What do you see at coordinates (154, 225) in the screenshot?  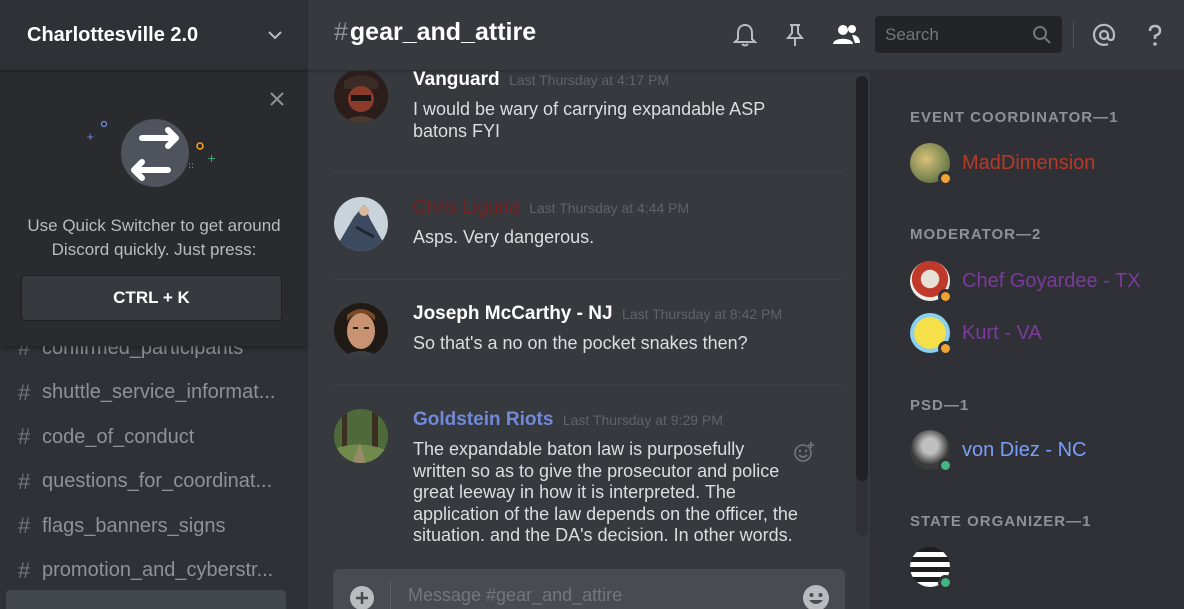 I see `quick-switcher-text-line: Use Quick Switcher to get around` at bounding box center [154, 225].